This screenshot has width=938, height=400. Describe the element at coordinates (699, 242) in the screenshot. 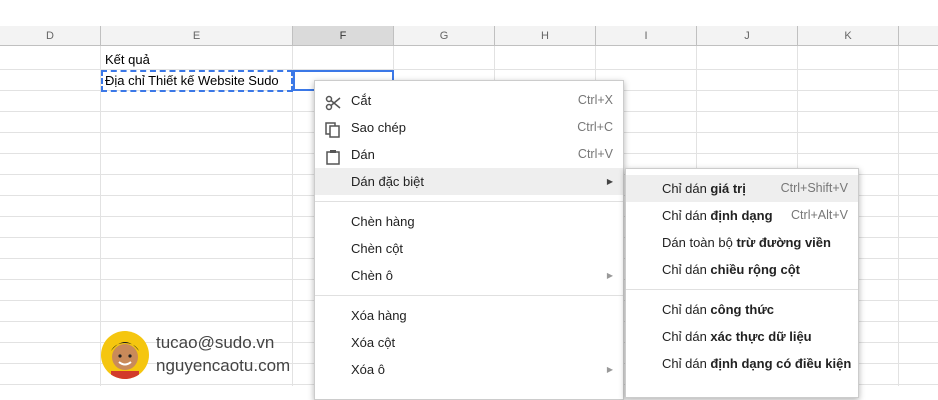

I see `submenu-label-prefix: Dán toàn bộ` at that location.